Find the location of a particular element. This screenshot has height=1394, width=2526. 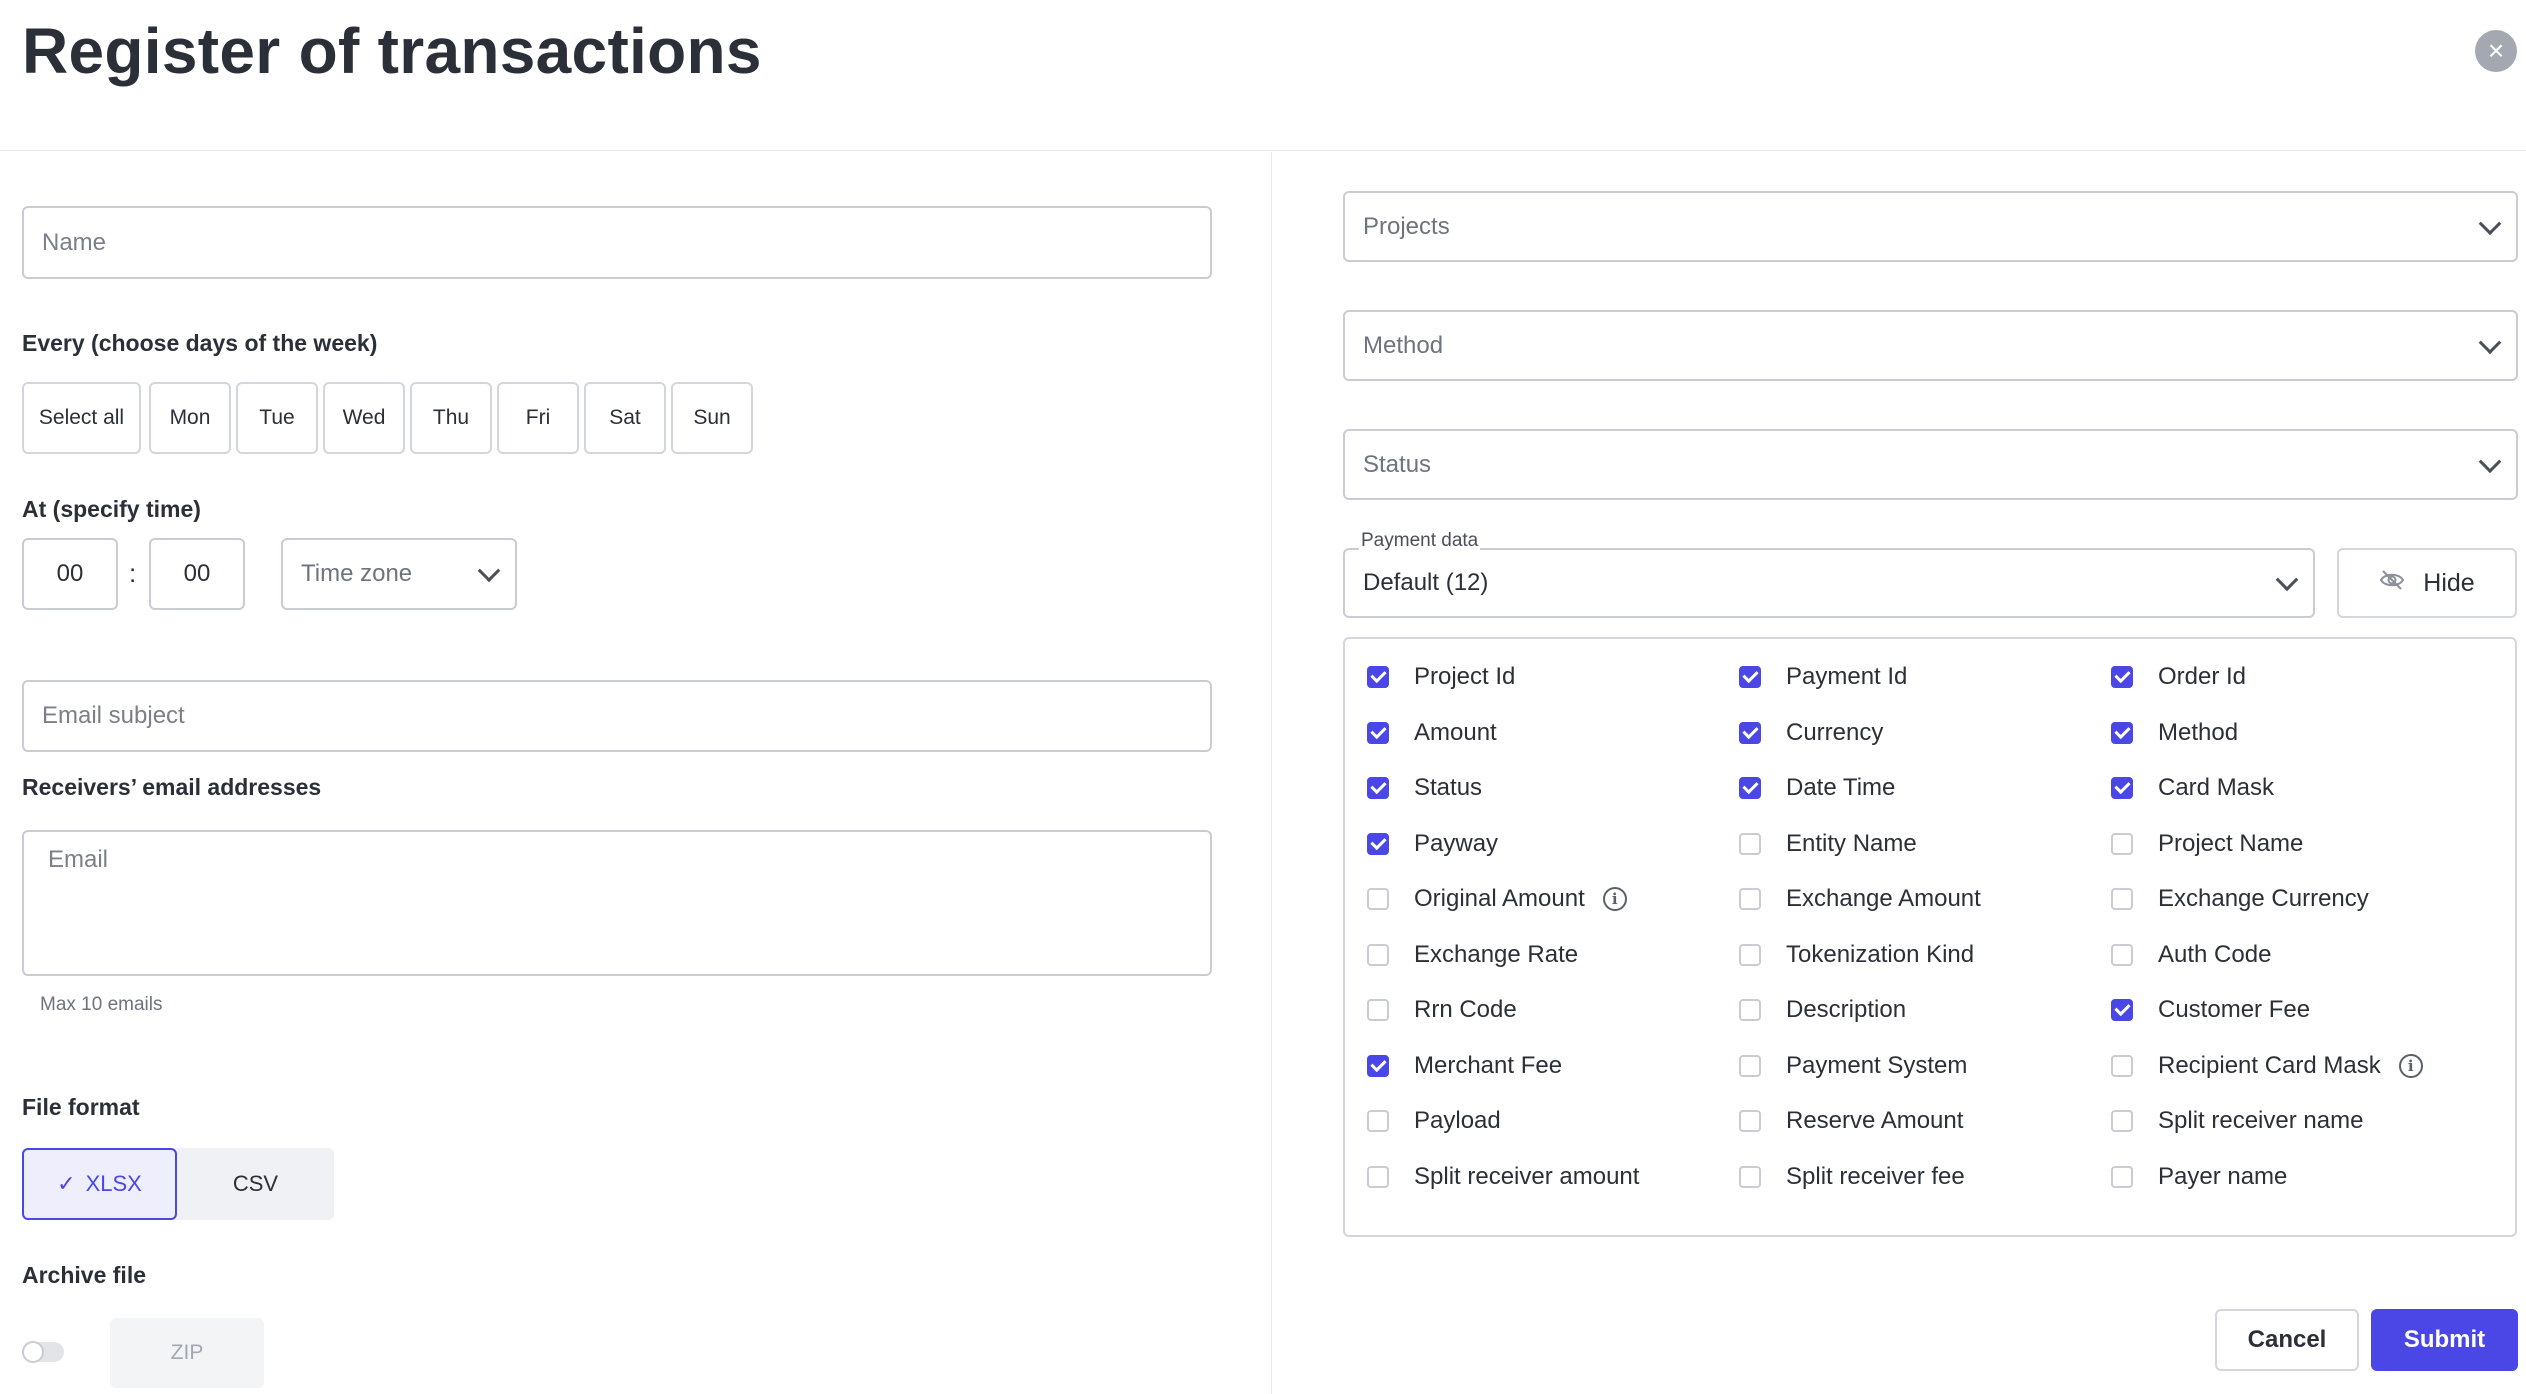

submit-button: Submit is located at coordinates (2444, 1340).